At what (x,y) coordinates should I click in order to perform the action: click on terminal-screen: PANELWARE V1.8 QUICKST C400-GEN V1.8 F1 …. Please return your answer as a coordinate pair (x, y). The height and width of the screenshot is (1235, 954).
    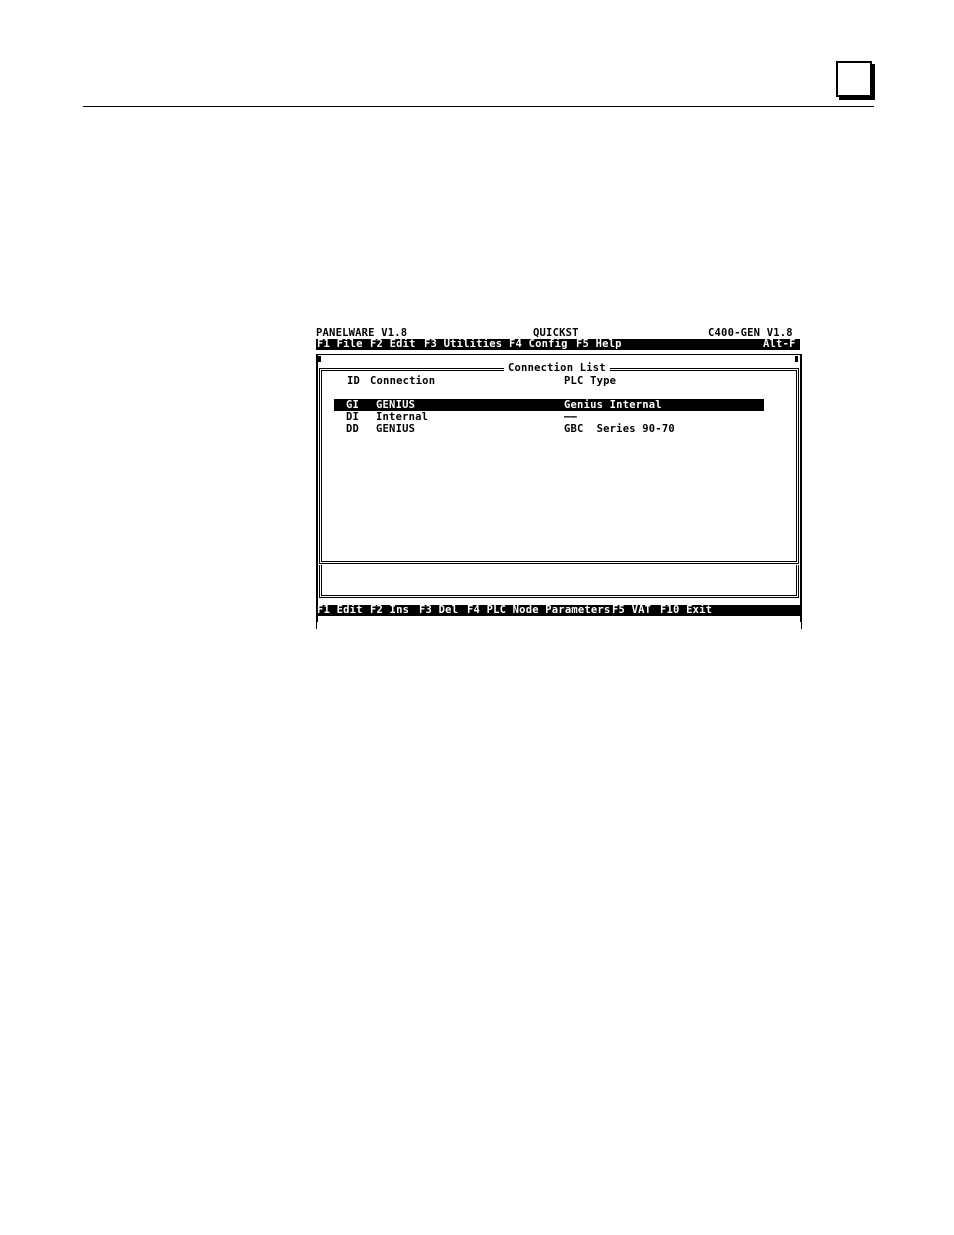
    Looking at the image, I should click on (559, 478).